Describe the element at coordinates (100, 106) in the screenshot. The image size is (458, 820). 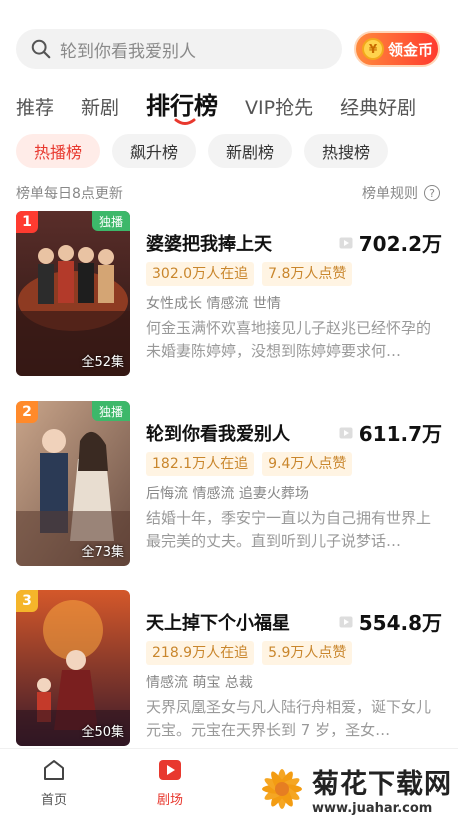
I see `tab-new: 新剧` at that location.